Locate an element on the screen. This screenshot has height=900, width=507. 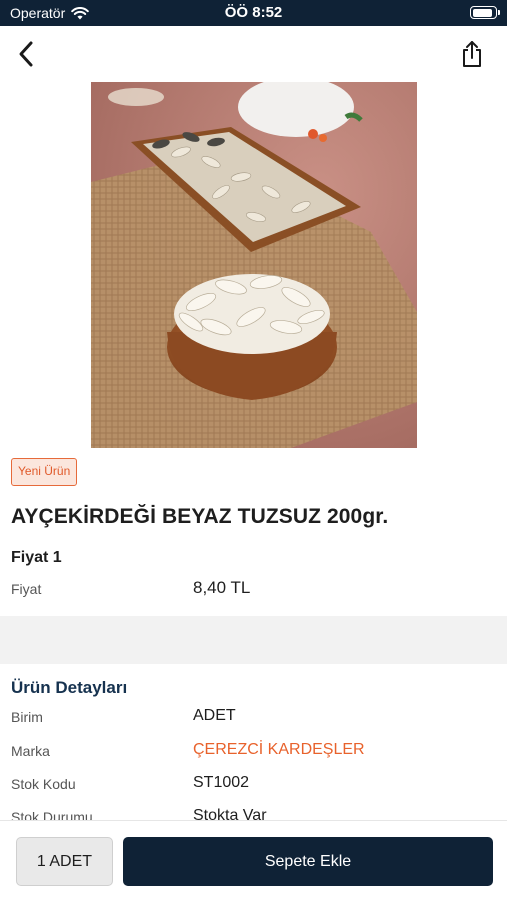
status-bar: Operatör ÖÖ 8:52 is located at coordinates (253, 13).